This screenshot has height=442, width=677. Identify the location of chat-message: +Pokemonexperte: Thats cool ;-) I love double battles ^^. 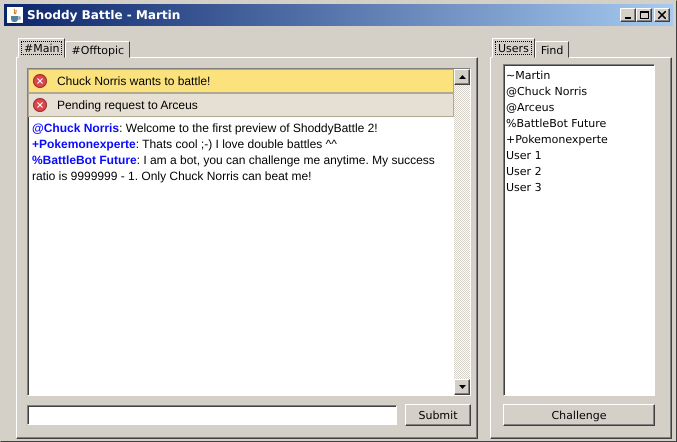
(184, 144).